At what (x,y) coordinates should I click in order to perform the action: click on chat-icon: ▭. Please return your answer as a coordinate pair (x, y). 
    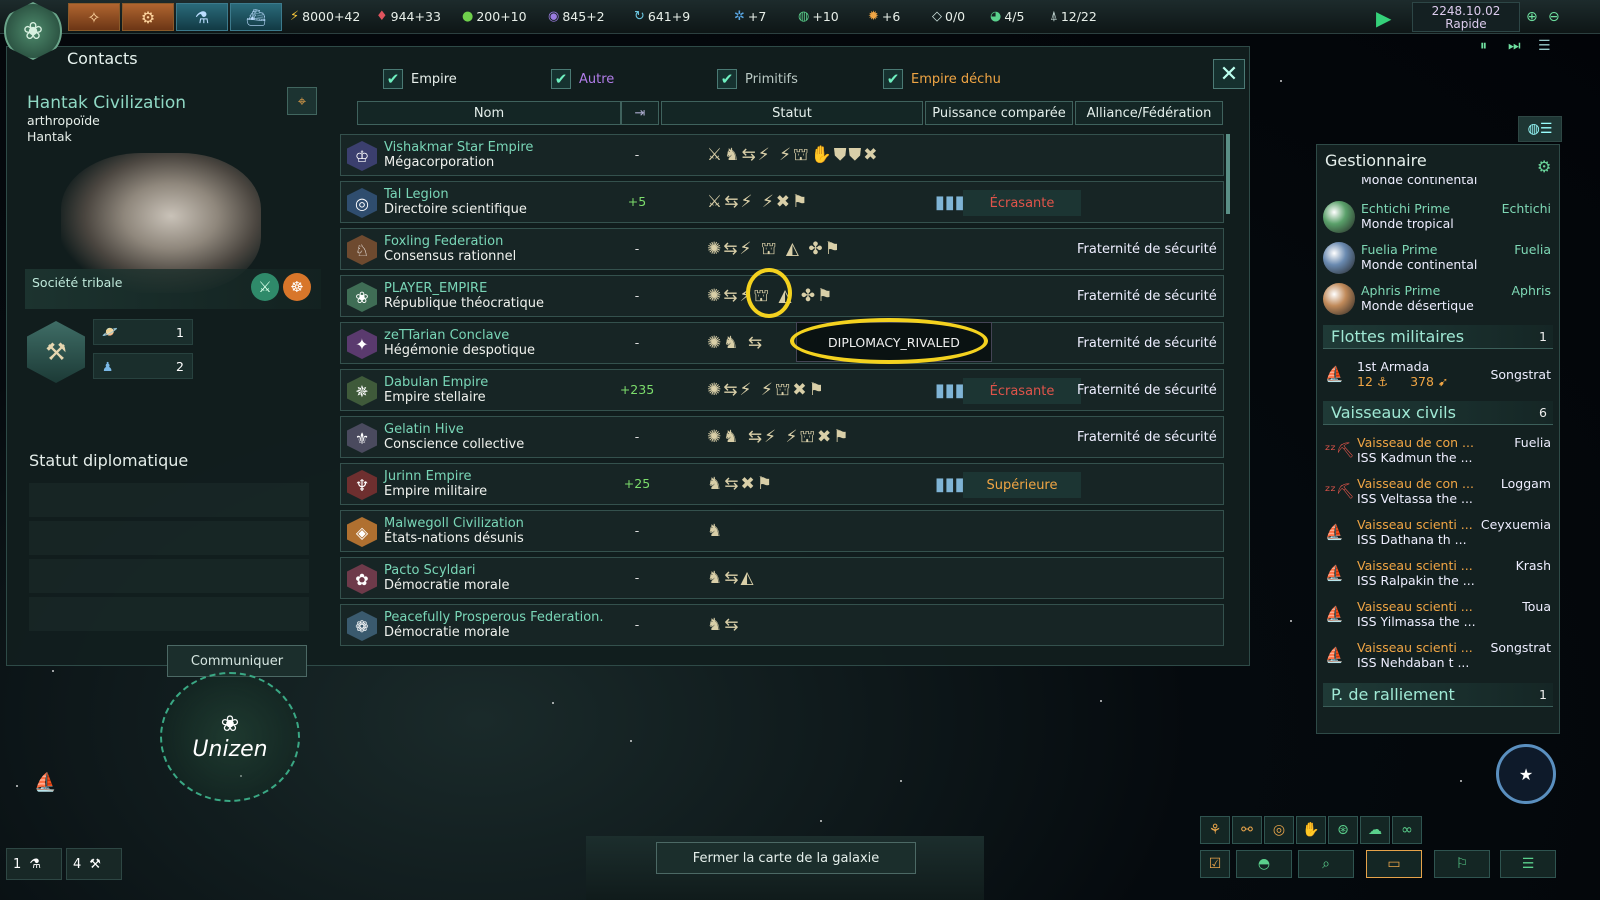
    Looking at the image, I should click on (1394, 864).